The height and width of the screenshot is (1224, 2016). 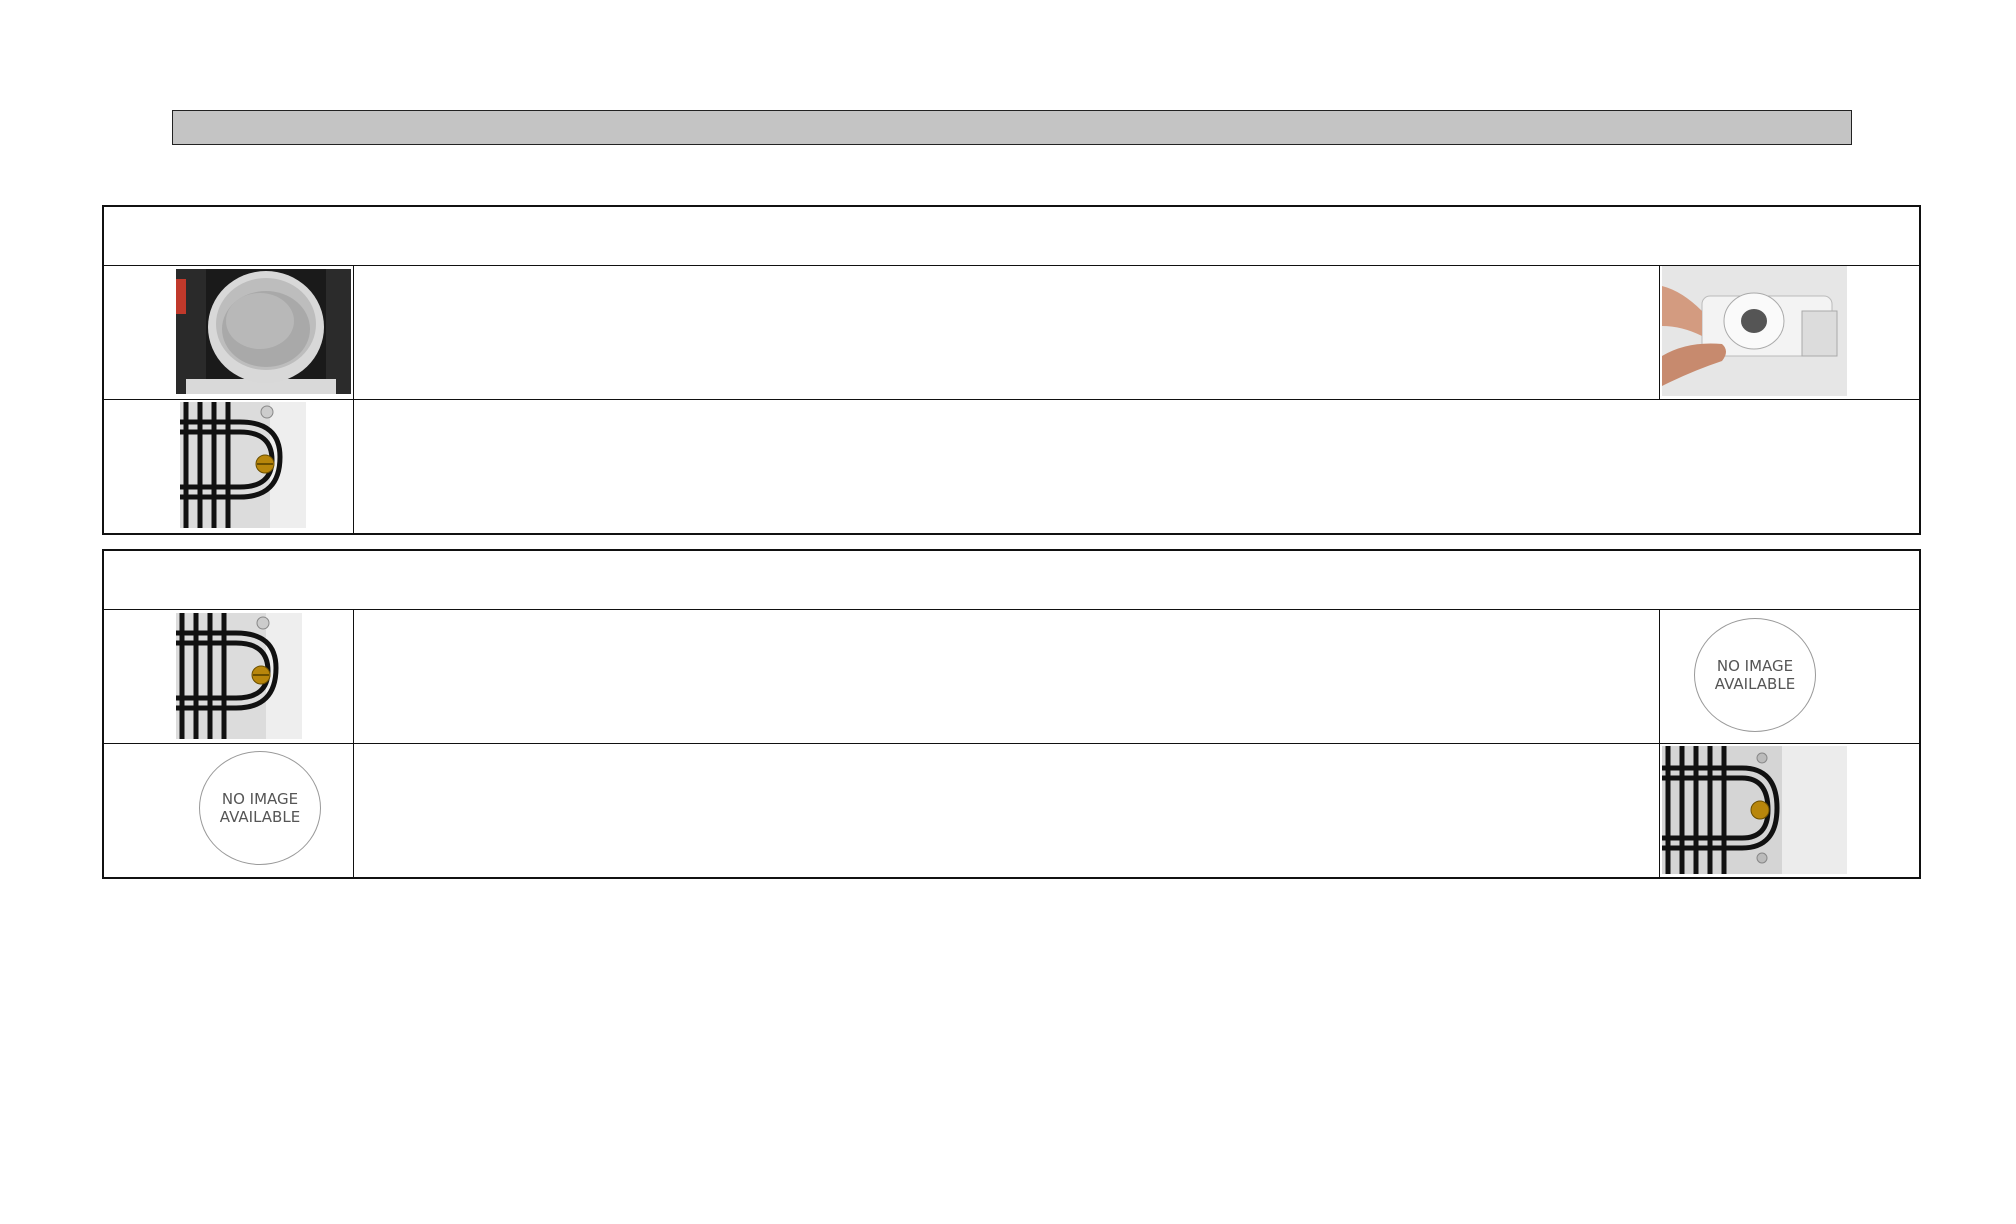 I want to click on header-bar, so click(x=1012, y=127).